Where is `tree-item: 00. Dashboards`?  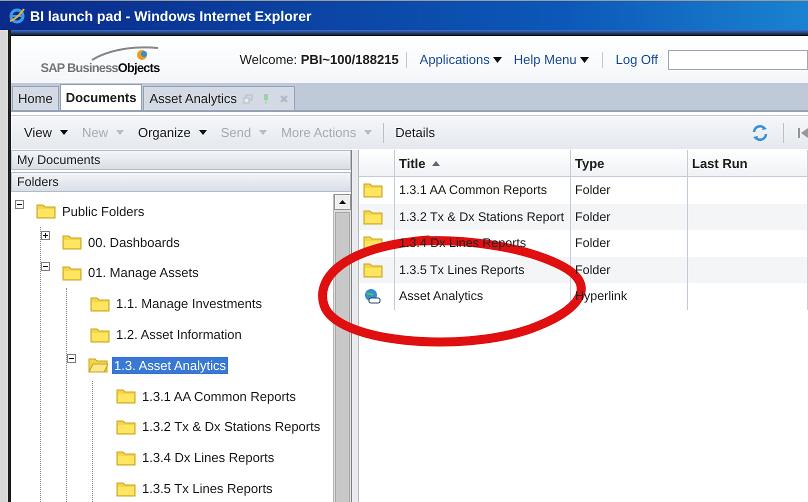 tree-item: 00. Dashboards is located at coordinates (134, 242).